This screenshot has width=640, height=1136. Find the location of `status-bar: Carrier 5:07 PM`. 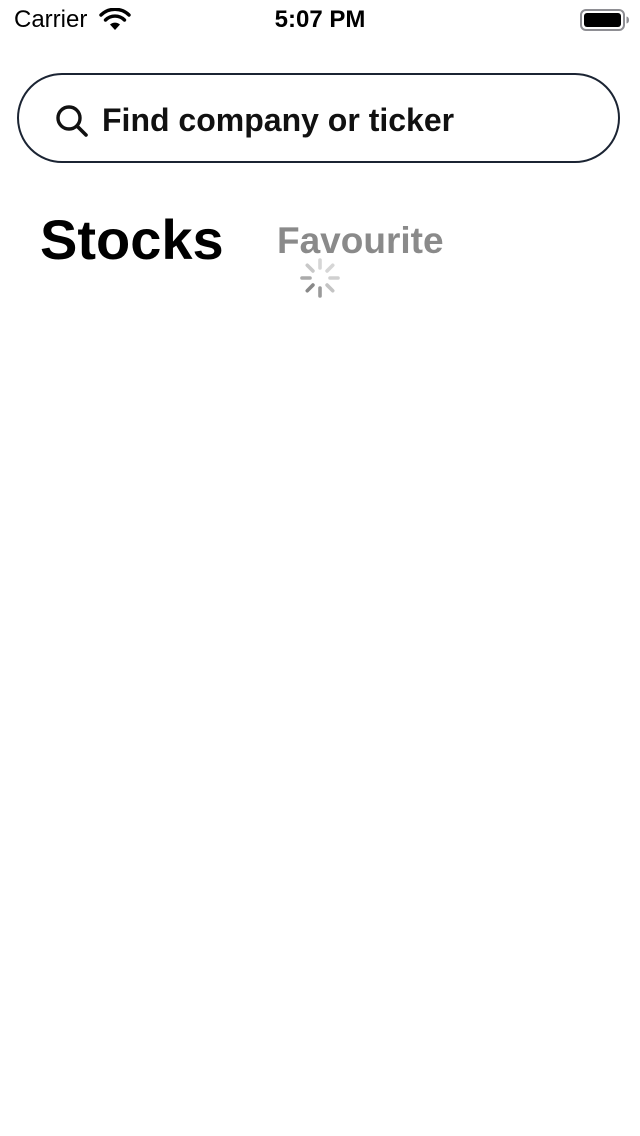

status-bar: Carrier 5:07 PM is located at coordinates (320, 20).